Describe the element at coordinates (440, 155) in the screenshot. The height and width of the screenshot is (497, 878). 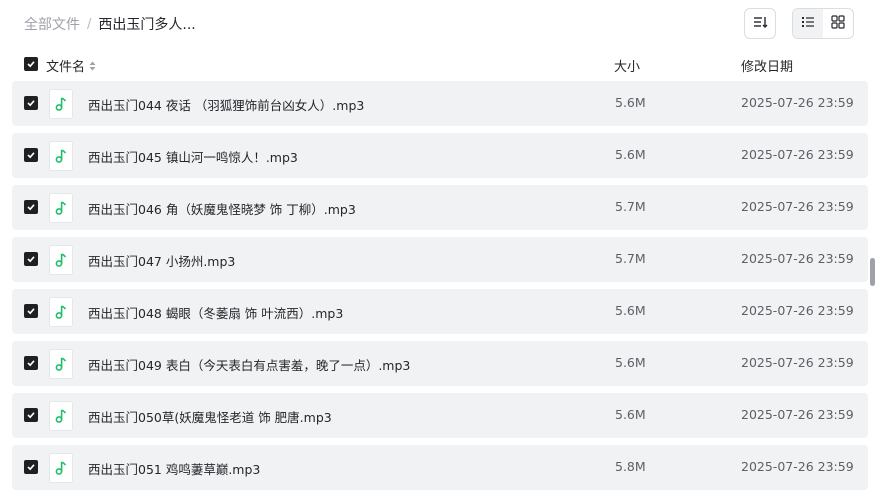
I see `file-row: 西出玉门045 镇山河一鸣惊人！.mp3 5.6M 2025-07-26 23:59` at that location.